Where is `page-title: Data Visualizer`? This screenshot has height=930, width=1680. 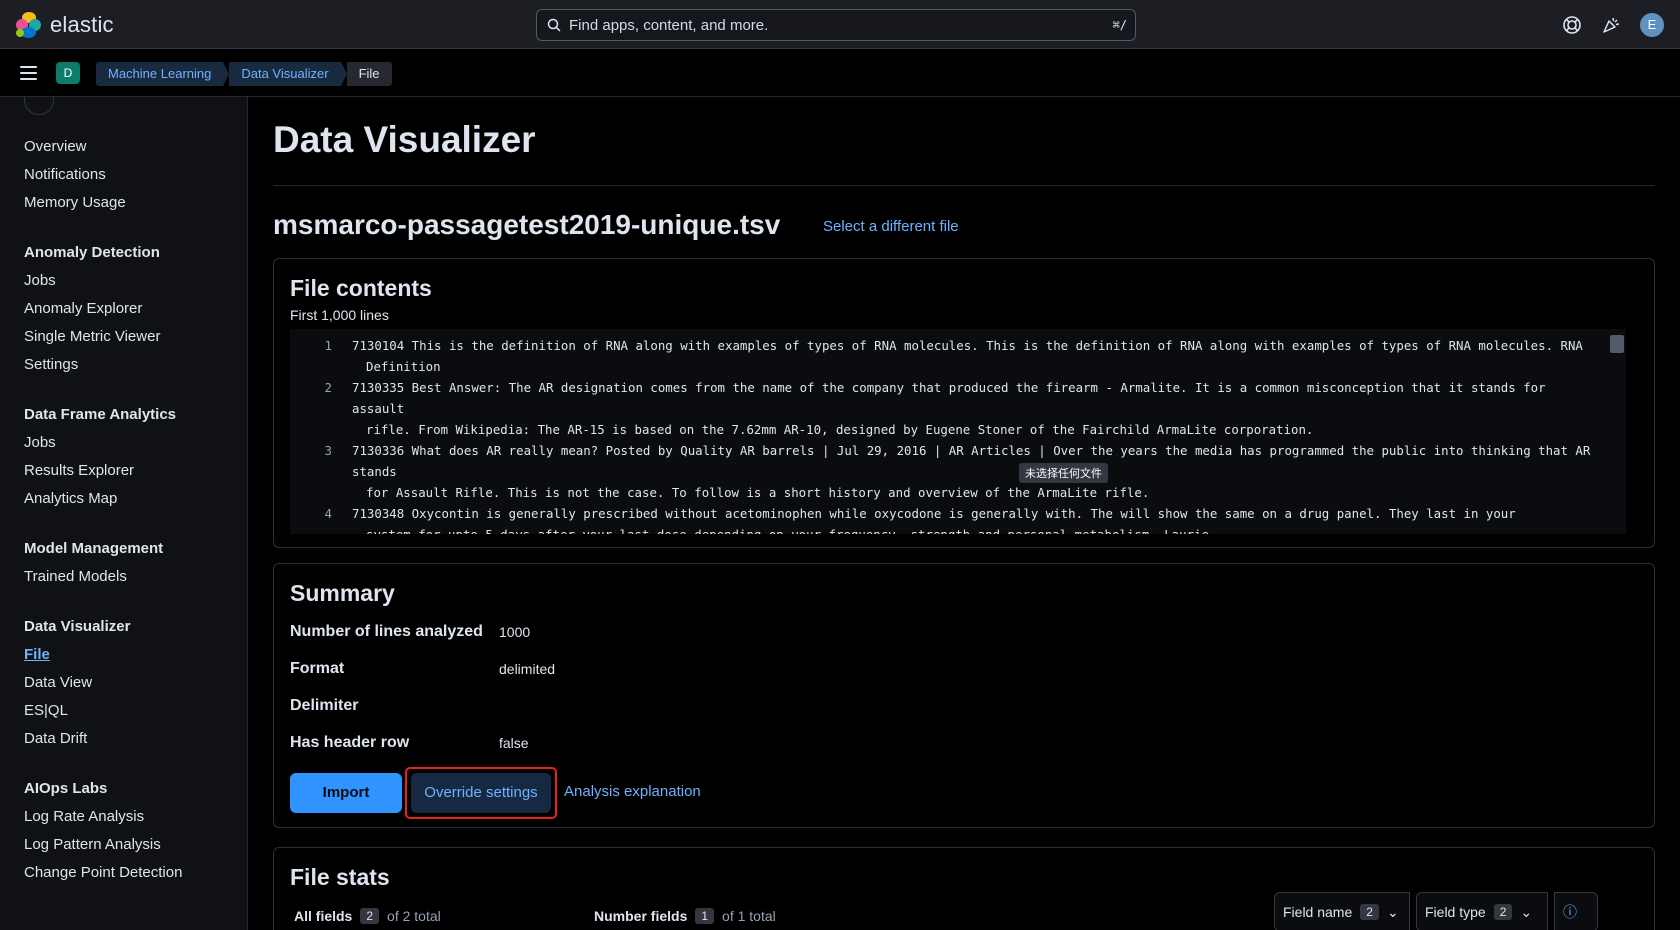
page-title: Data Visualizer is located at coordinates (404, 139).